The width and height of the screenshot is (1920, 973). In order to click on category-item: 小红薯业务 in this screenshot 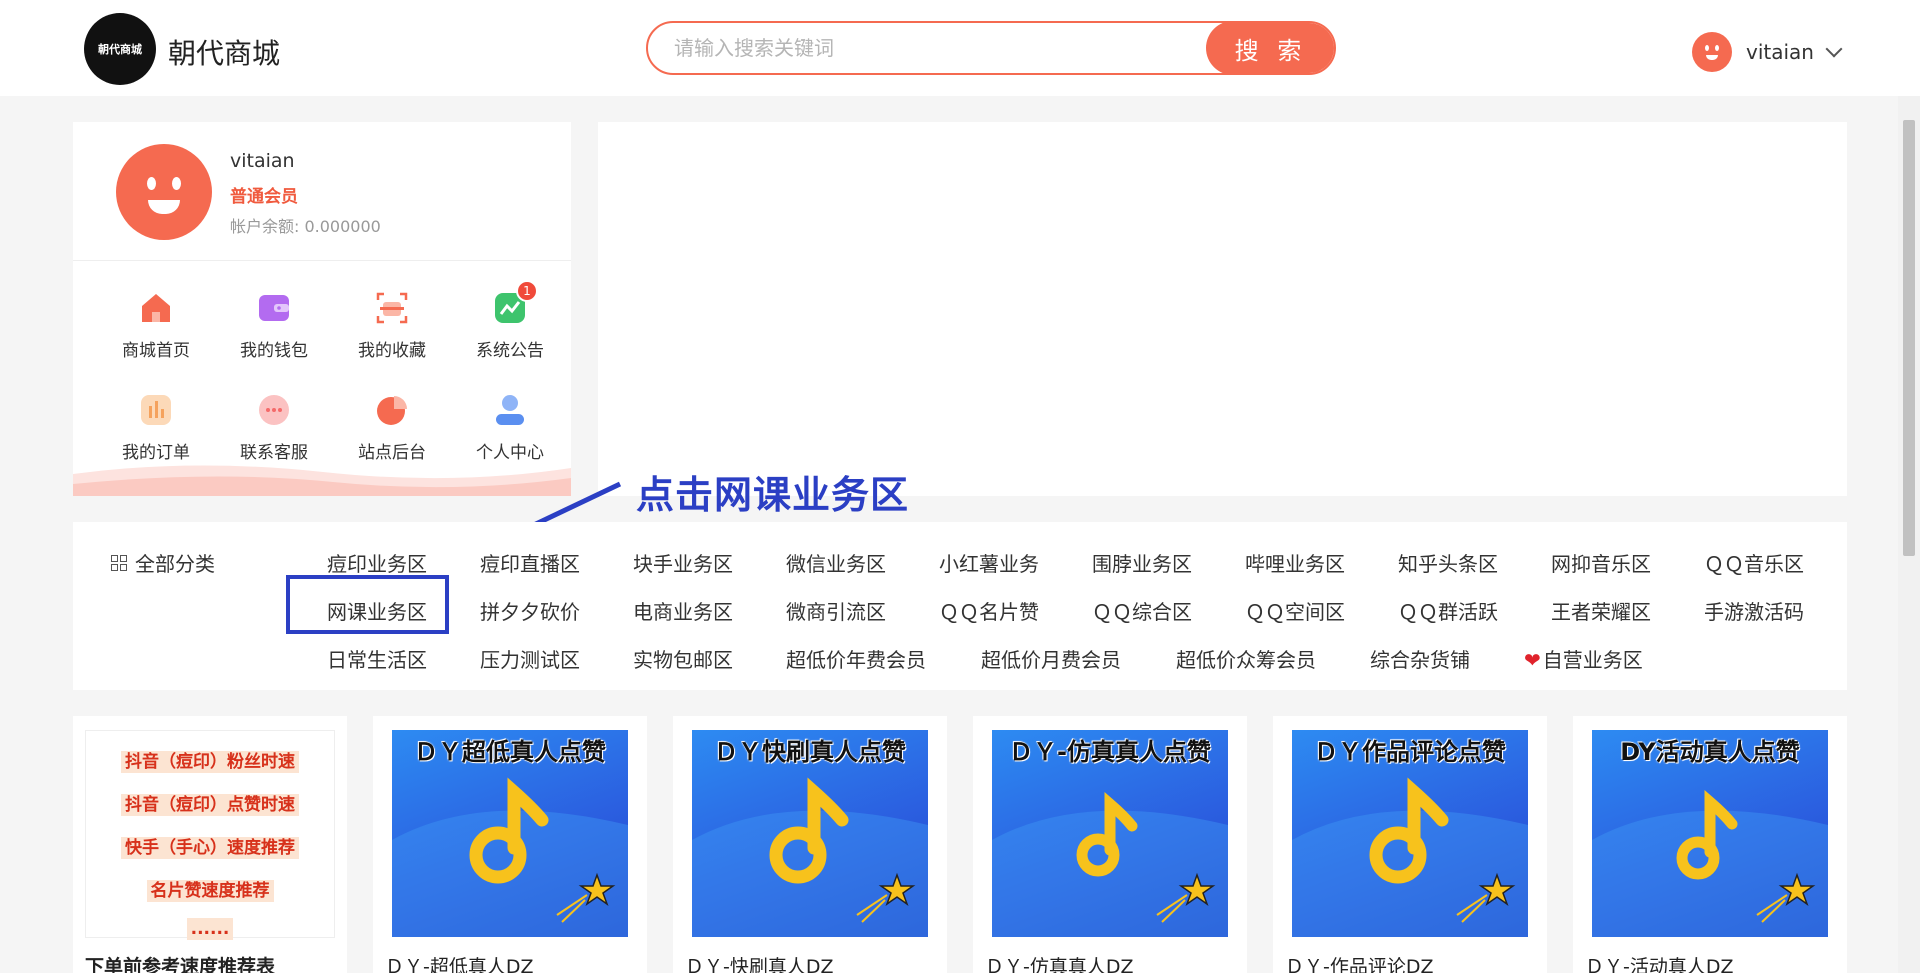, I will do `click(989, 562)`.